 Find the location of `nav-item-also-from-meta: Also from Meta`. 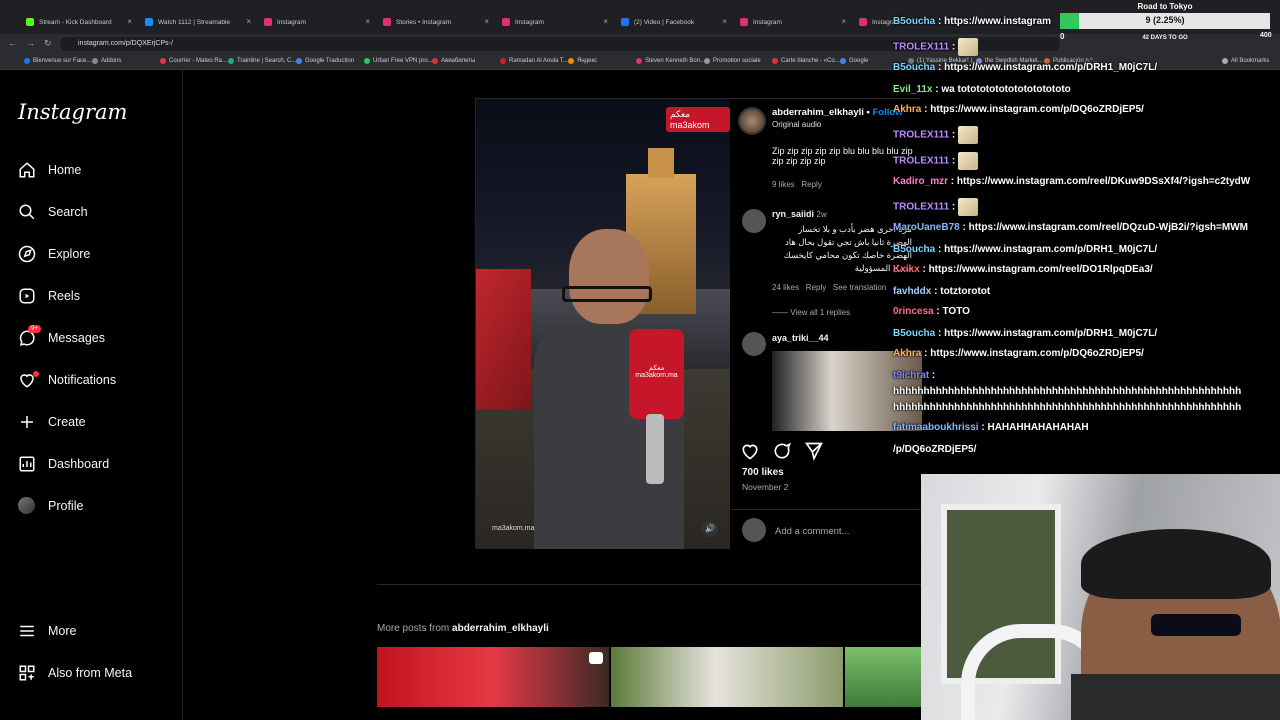

nav-item-also-from-meta: Also from Meta is located at coordinates (75, 673).